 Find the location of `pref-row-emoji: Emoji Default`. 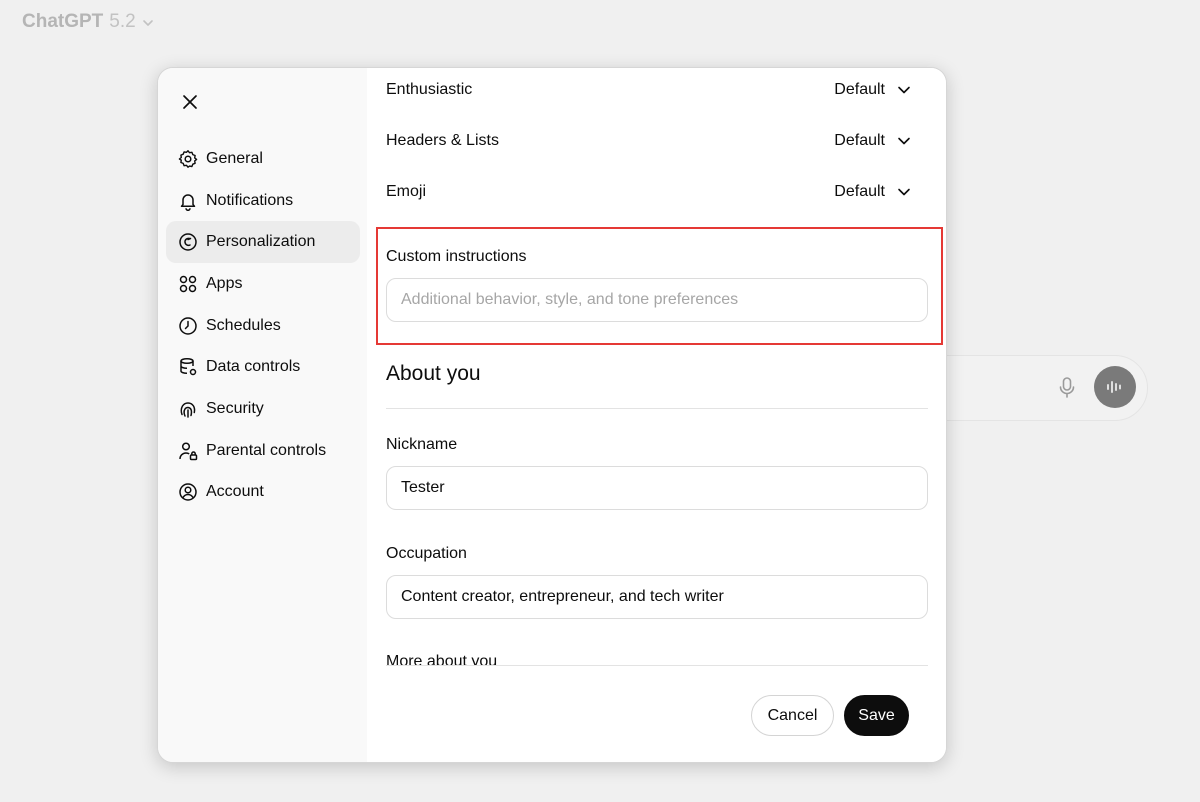

pref-row-emoji: Emoji Default is located at coordinates (657, 192).